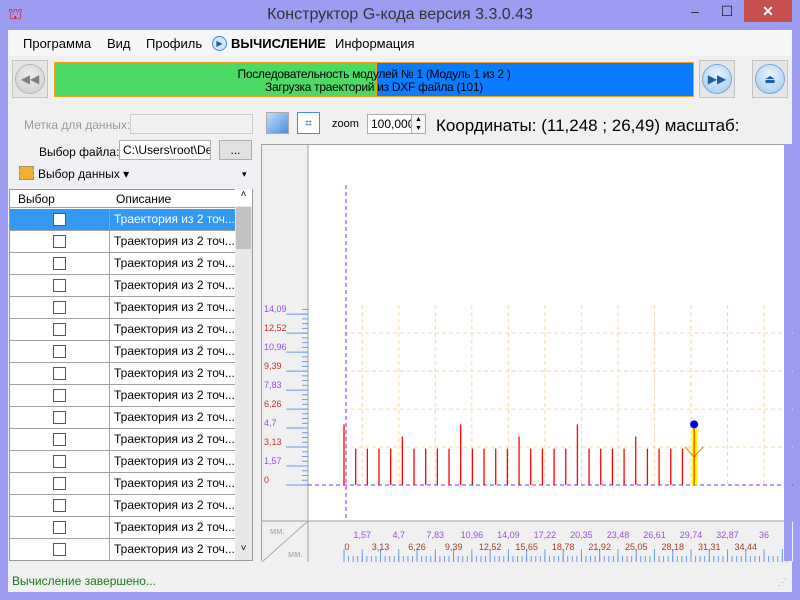 The height and width of the screenshot is (600, 800). What do you see at coordinates (243, 228) in the screenshot?
I see `scroll-thumb` at bounding box center [243, 228].